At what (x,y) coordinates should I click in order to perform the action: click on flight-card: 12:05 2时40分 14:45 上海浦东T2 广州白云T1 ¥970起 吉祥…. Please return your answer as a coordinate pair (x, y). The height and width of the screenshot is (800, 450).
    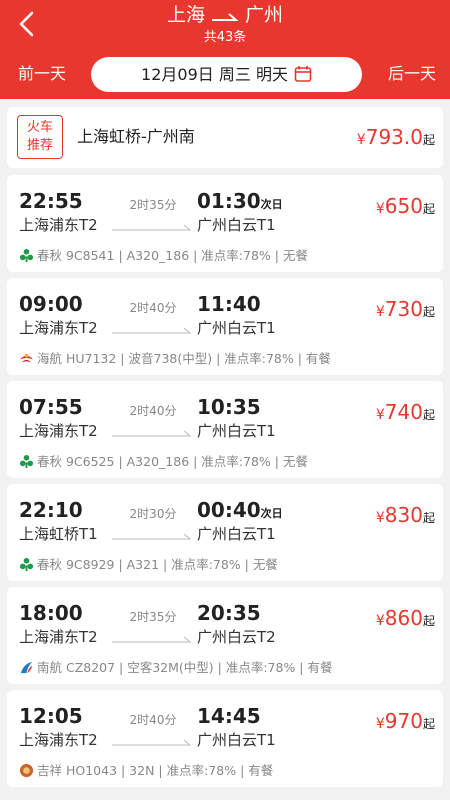
    Looking at the image, I should click on (225, 738).